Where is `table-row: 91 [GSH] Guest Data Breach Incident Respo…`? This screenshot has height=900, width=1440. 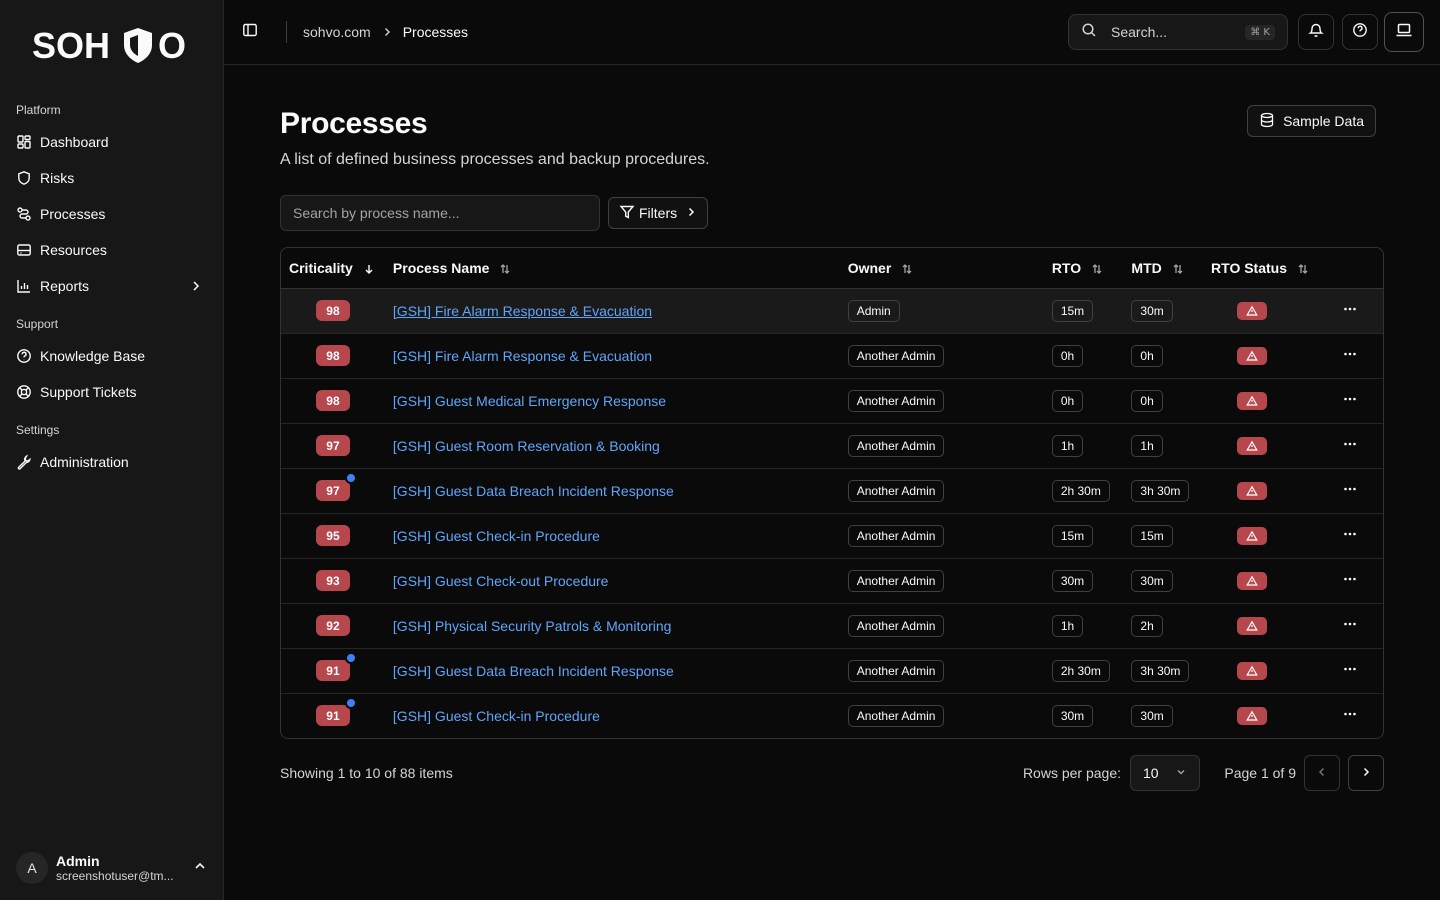
table-row: 91 [GSH] Guest Data Breach Incident Respo… is located at coordinates (832, 671).